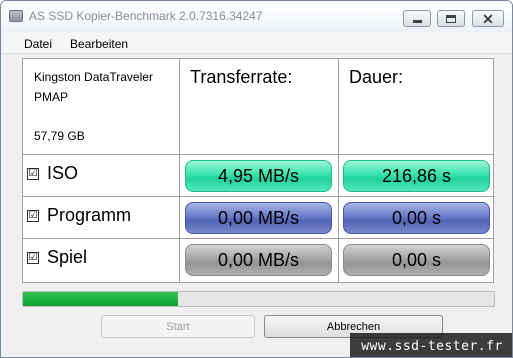 This screenshot has height=358, width=513. I want to click on device-name: Kingston DataTraveler PMAP, so click(109, 87).